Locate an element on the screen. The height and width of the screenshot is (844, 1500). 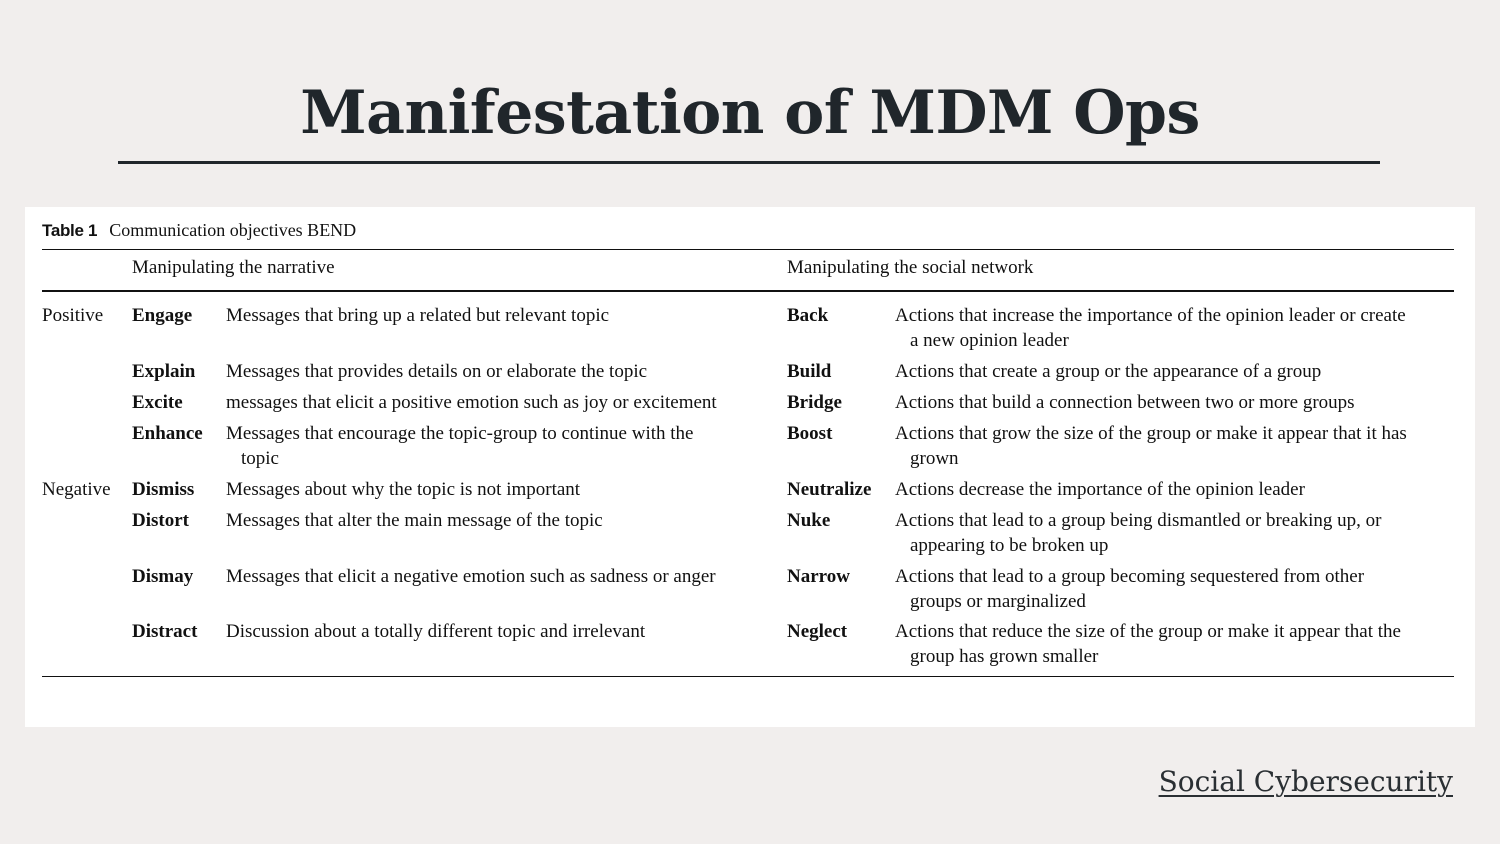
network-term: Neglect is located at coordinates (817, 631).